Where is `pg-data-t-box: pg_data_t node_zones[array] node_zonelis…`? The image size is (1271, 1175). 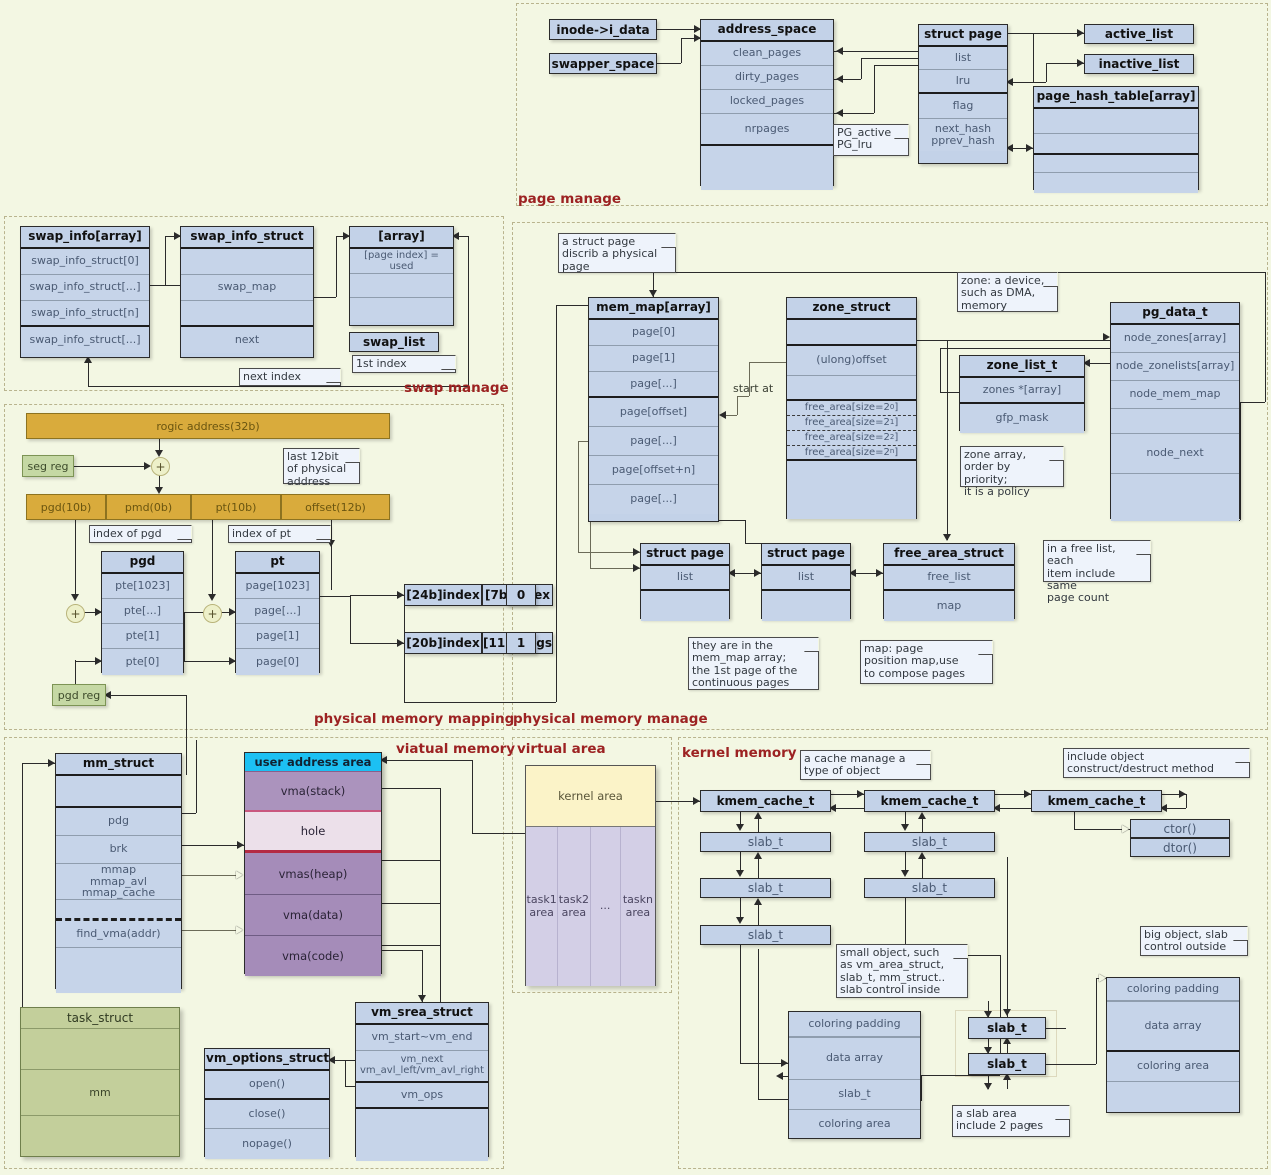 pg-data-t-box: pg_data_t node_zones[array] node_zonelis… is located at coordinates (1175, 411).